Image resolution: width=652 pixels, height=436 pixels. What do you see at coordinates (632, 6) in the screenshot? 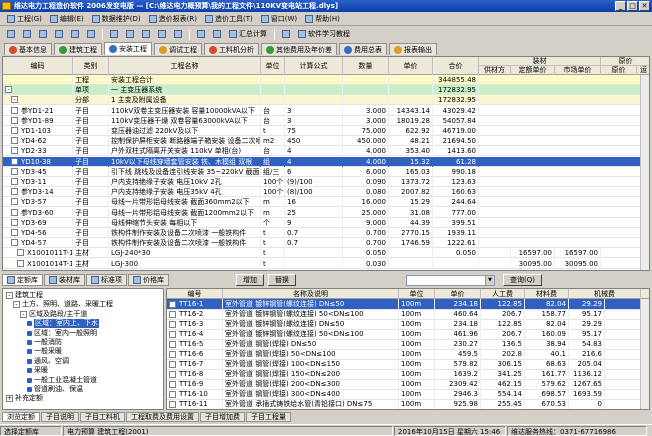
I see `maximize-button: □` at bounding box center [632, 6].